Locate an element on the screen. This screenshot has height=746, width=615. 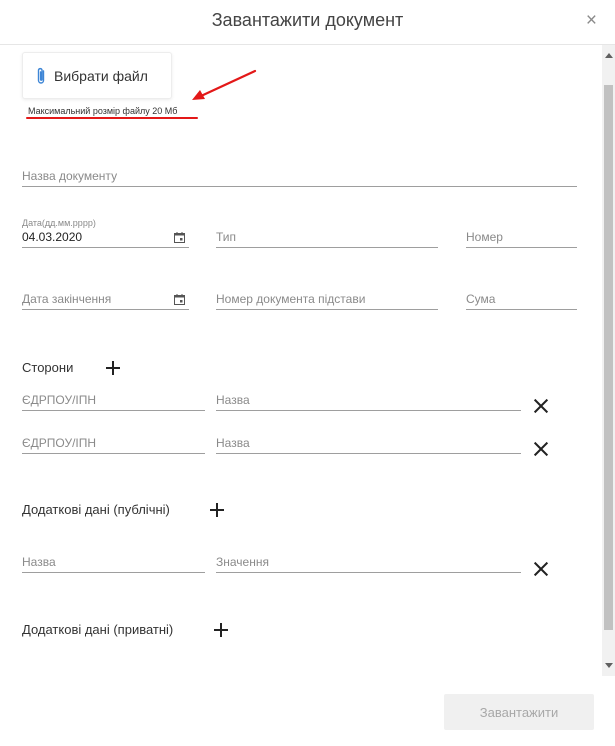
parties-label: Сторони is located at coordinates (48, 367).